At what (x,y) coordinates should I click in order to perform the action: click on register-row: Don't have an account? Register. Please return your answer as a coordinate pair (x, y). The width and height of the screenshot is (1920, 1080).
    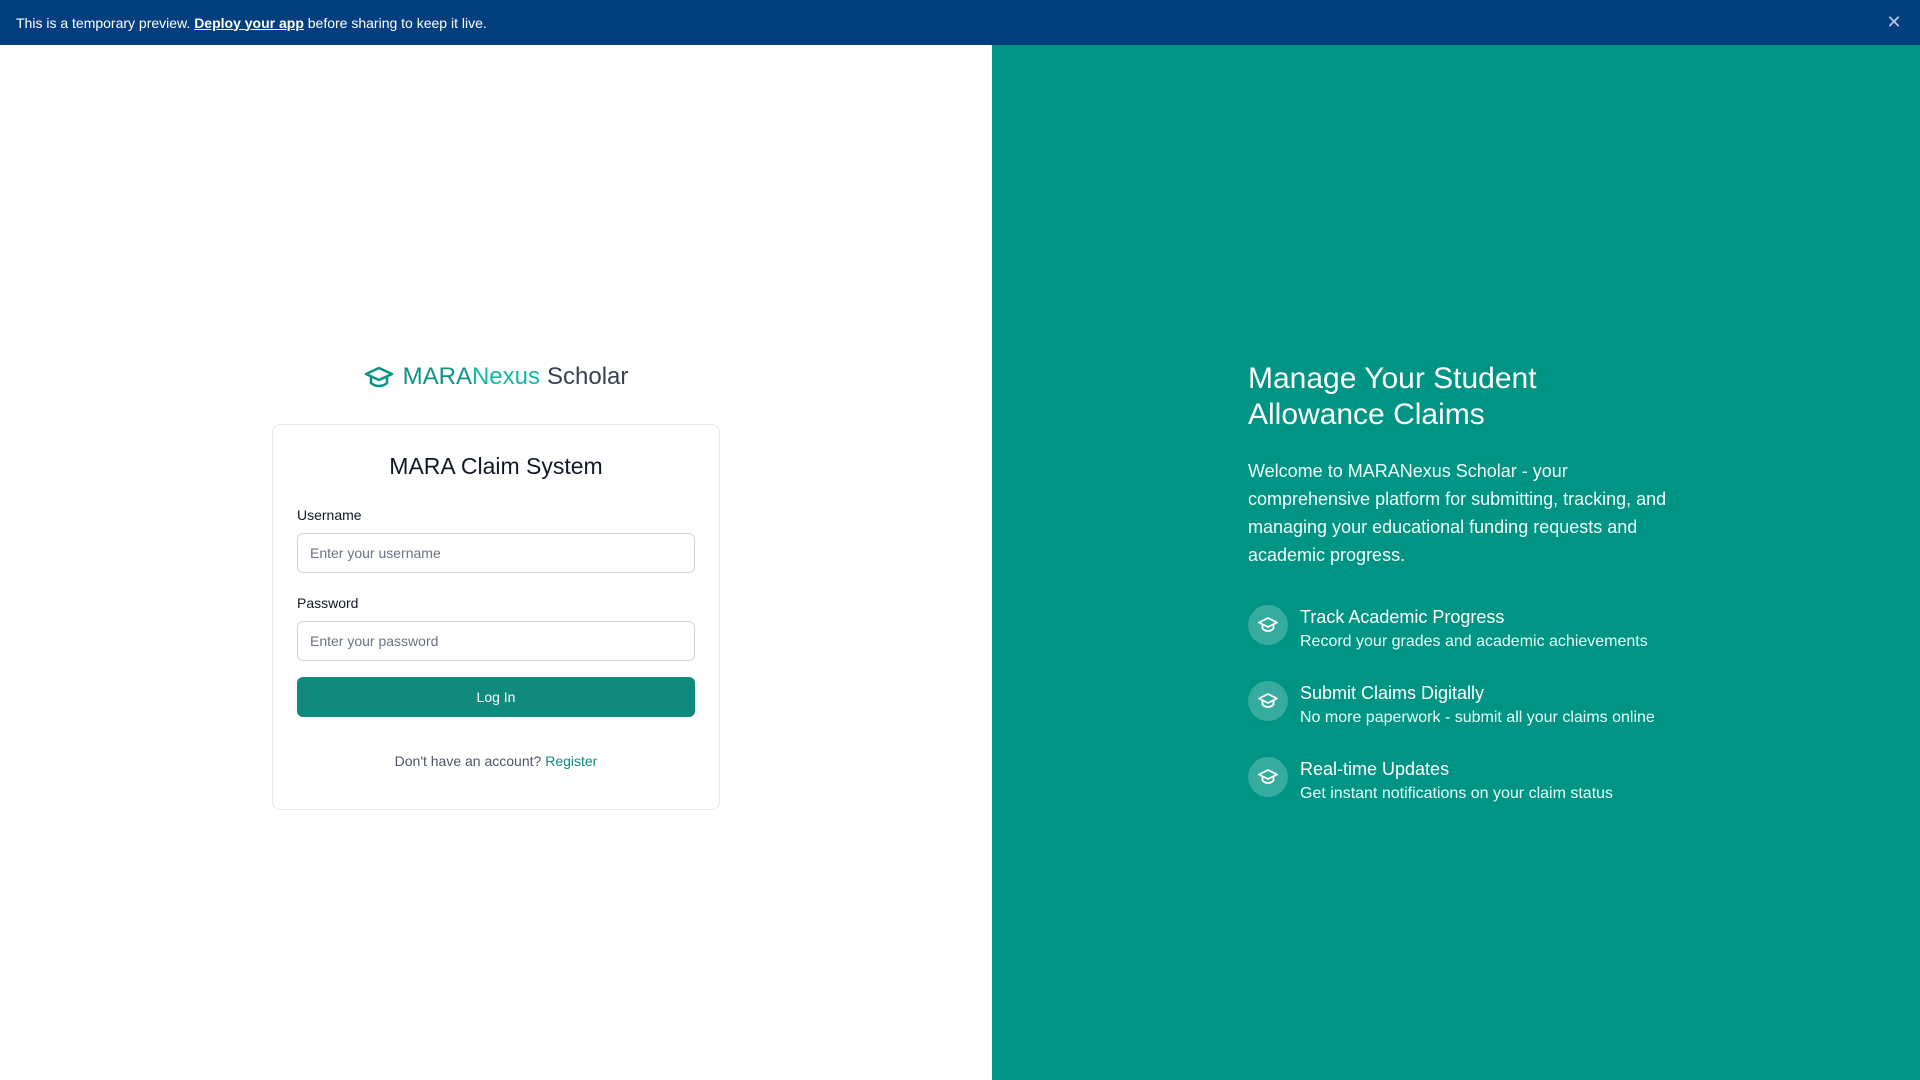
    Looking at the image, I should click on (496, 761).